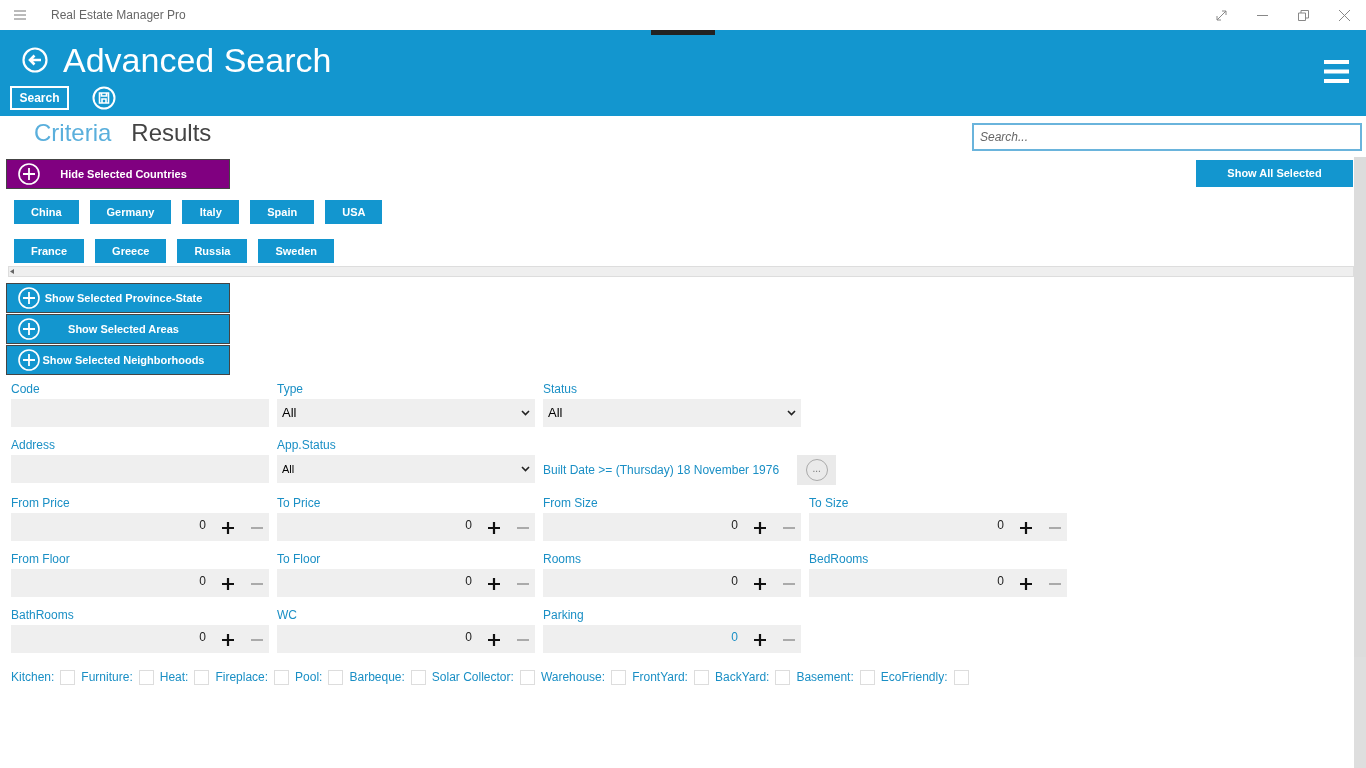 This screenshot has height=768, width=1366. Describe the element at coordinates (742, 677) in the screenshot. I see `checkbox-label: BackYard:` at that location.